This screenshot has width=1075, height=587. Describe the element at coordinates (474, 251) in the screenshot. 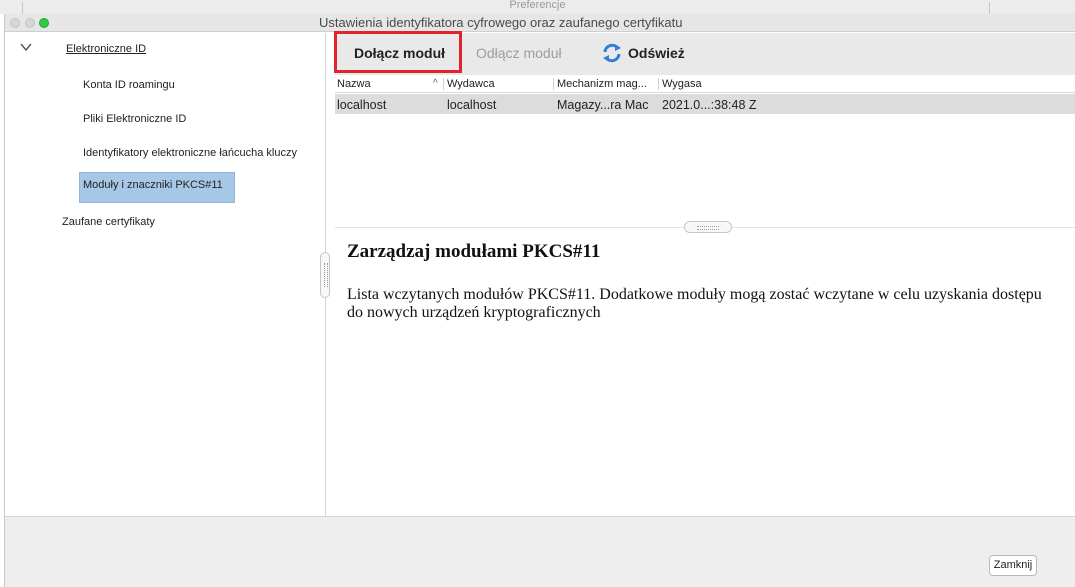

I see `description-title: Zarządzaj modułami PKCS#11` at that location.